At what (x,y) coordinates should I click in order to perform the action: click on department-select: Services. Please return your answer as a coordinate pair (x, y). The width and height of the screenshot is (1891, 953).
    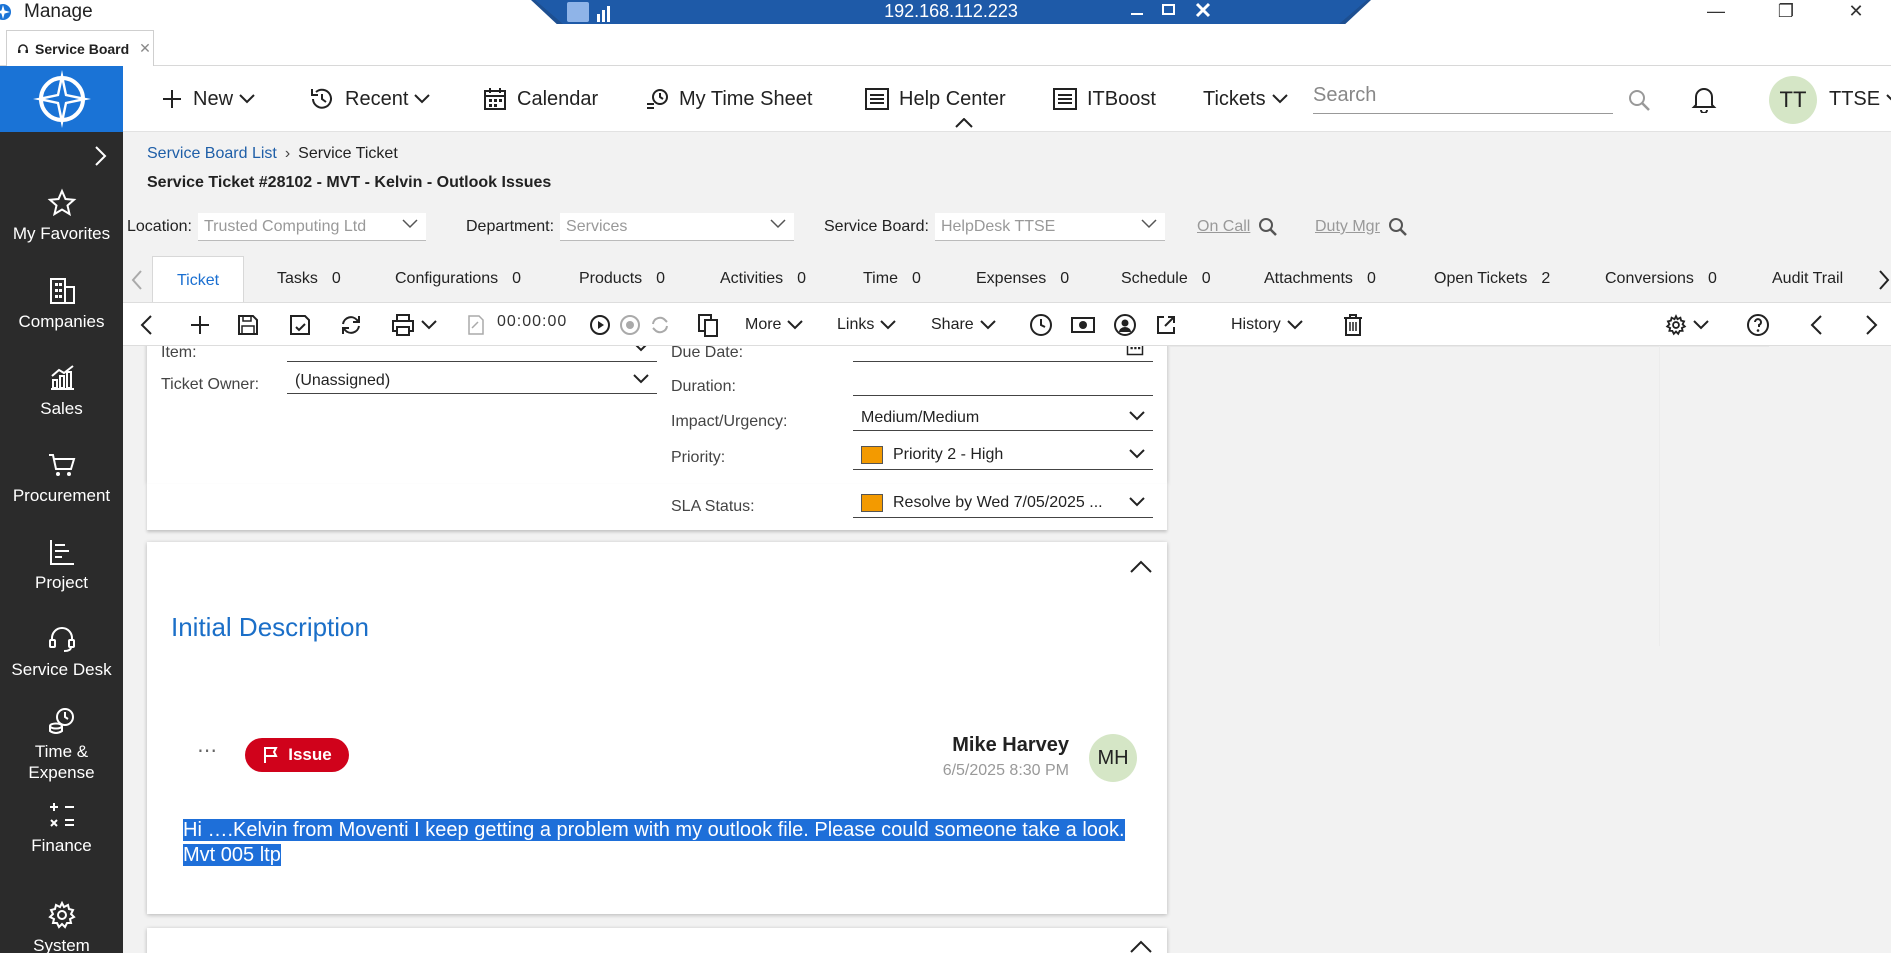
    Looking at the image, I should click on (677, 227).